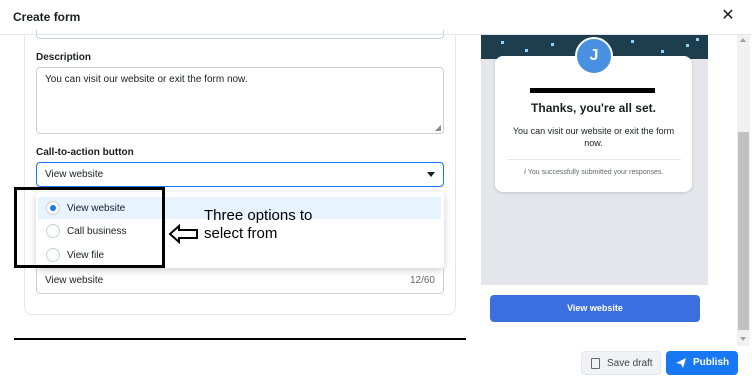 The height and width of the screenshot is (384, 752). I want to click on cta-selected-value: View website, so click(74, 174).